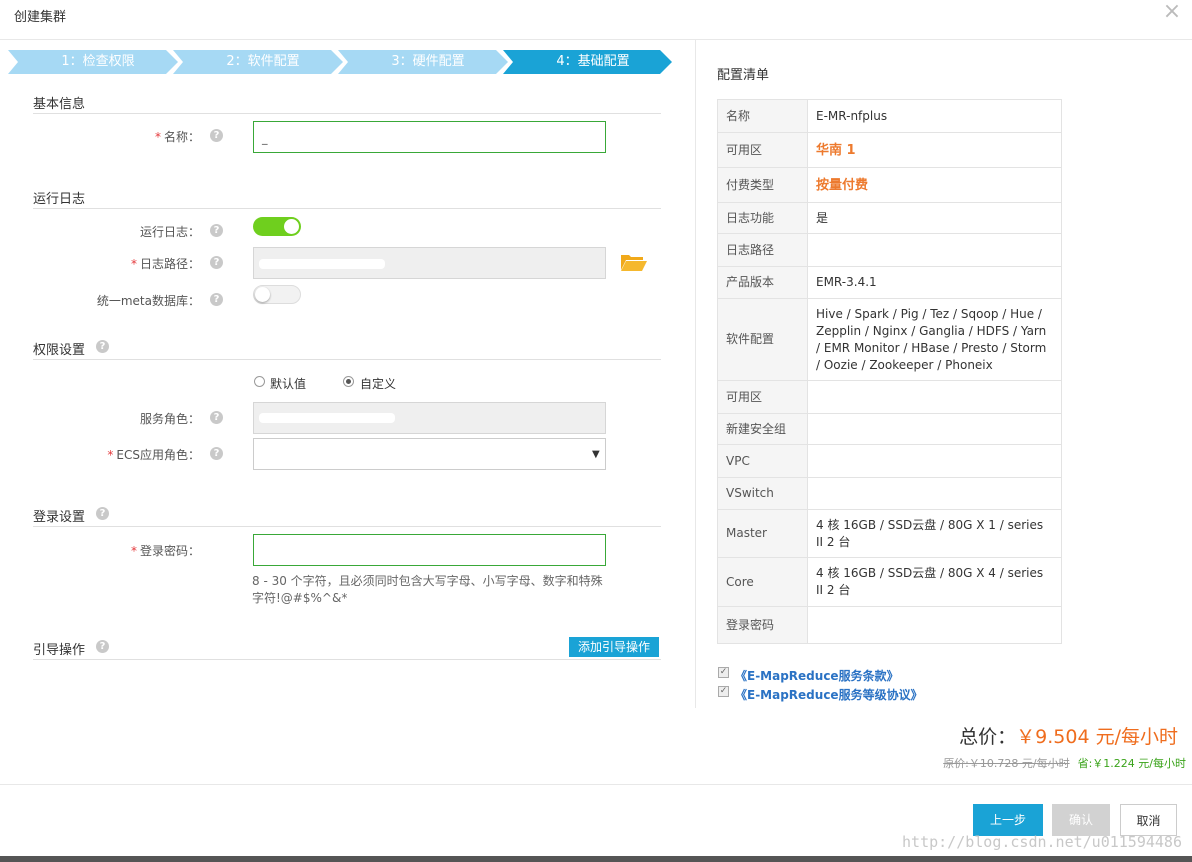 This screenshot has height=862, width=1192. Describe the element at coordinates (169, 551) in the screenshot. I see `password-label-text: 登录密码：` at that location.